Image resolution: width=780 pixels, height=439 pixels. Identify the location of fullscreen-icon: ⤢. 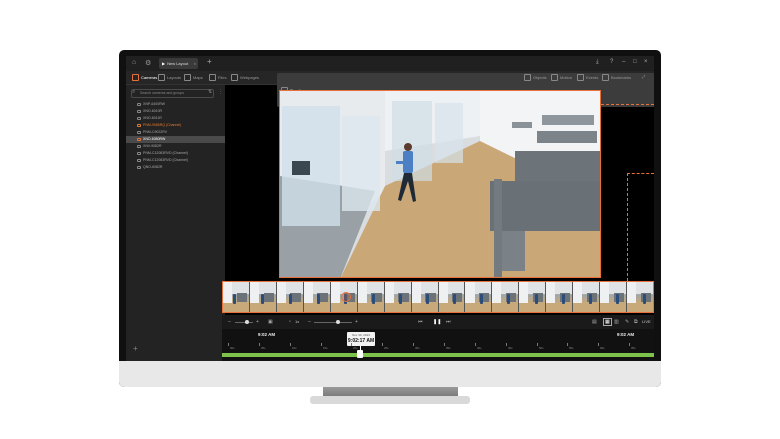
(643, 76).